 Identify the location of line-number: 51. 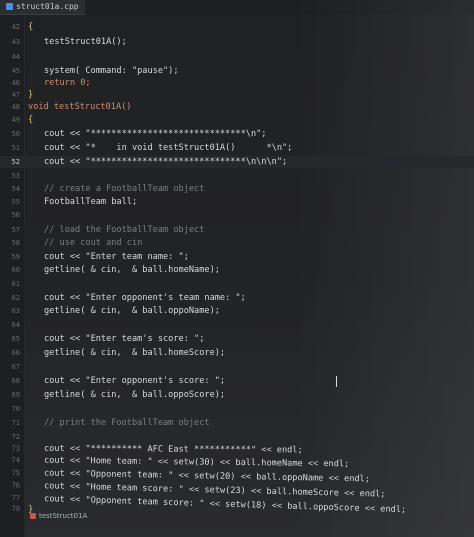
(15, 148).